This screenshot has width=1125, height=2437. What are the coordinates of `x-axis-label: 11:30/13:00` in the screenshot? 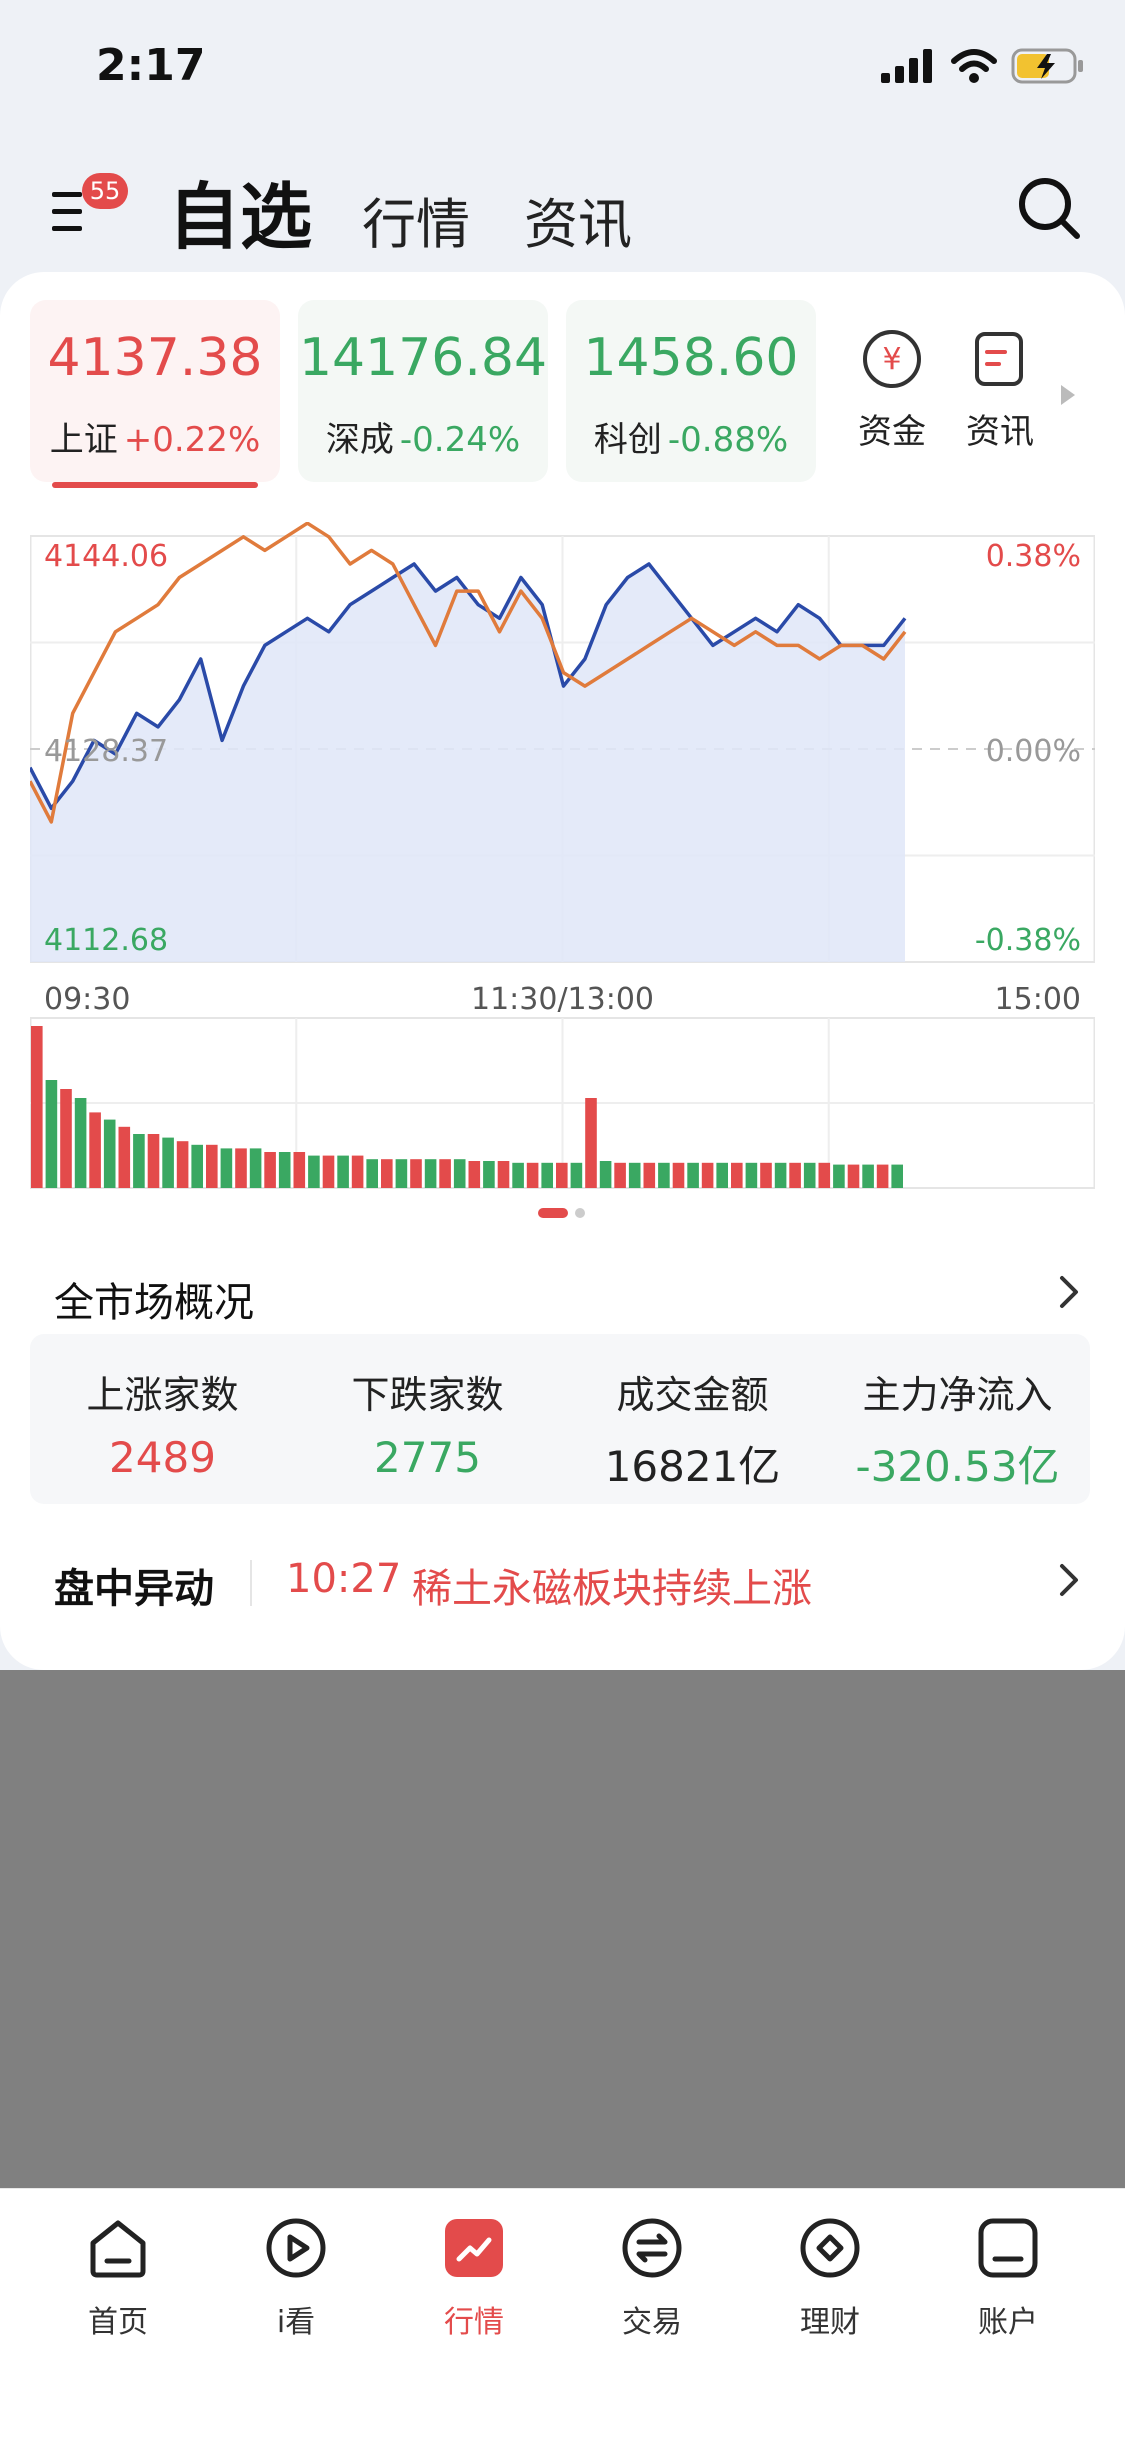 It's located at (562, 999).